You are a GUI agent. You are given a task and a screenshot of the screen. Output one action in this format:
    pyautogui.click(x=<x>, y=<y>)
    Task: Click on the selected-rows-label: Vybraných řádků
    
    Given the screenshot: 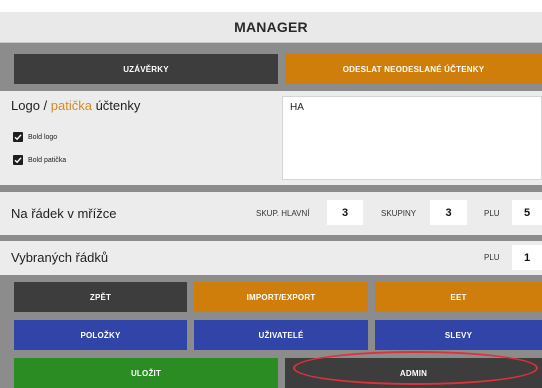 What is the action you would take?
    pyautogui.click(x=60, y=257)
    